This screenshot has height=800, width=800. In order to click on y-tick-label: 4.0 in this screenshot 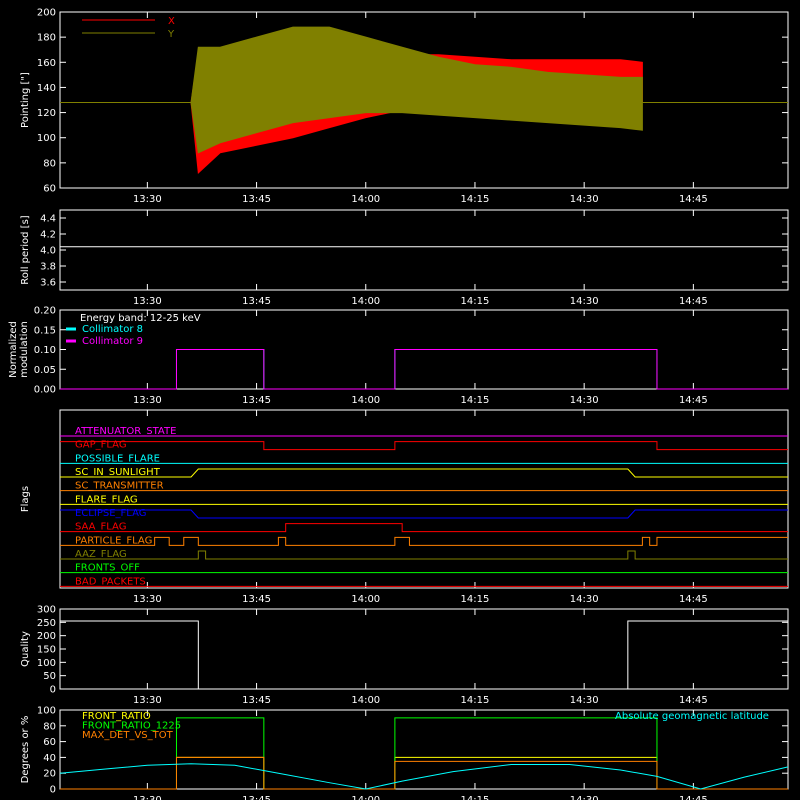, I will do `click(48, 251)`.